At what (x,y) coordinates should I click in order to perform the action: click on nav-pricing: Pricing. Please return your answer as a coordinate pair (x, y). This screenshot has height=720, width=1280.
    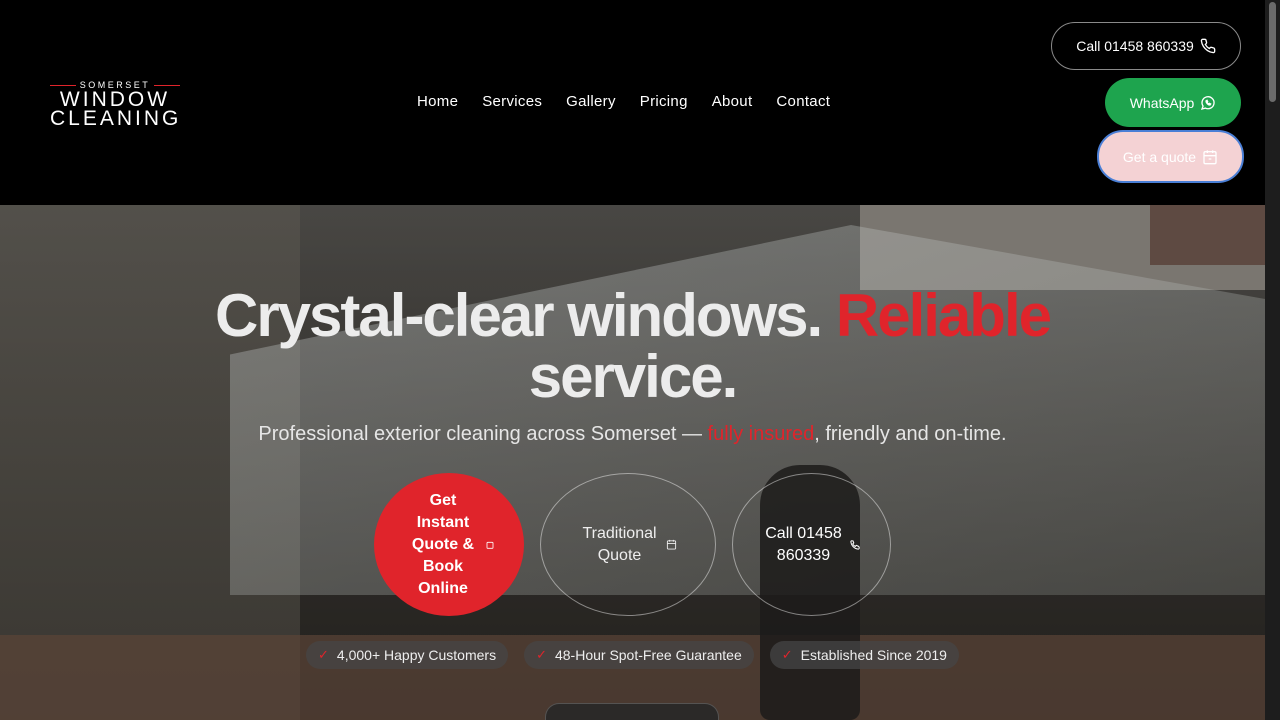
    Looking at the image, I should click on (664, 101).